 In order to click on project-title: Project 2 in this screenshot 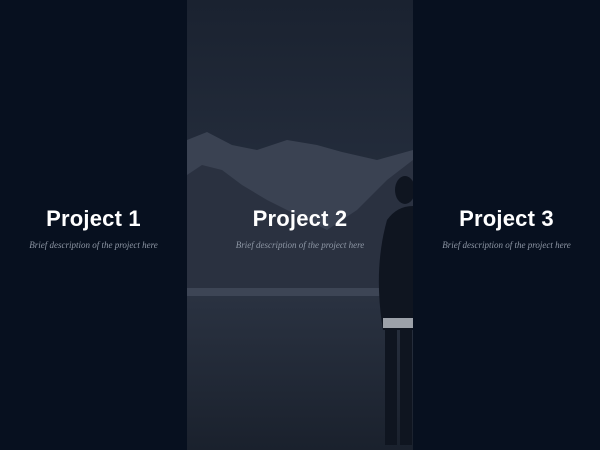, I will do `click(300, 218)`.